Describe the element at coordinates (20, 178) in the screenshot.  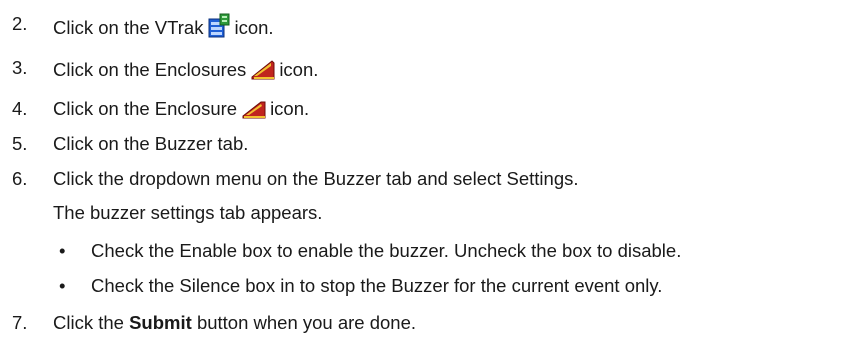
I see `step-number: 6.` at that location.